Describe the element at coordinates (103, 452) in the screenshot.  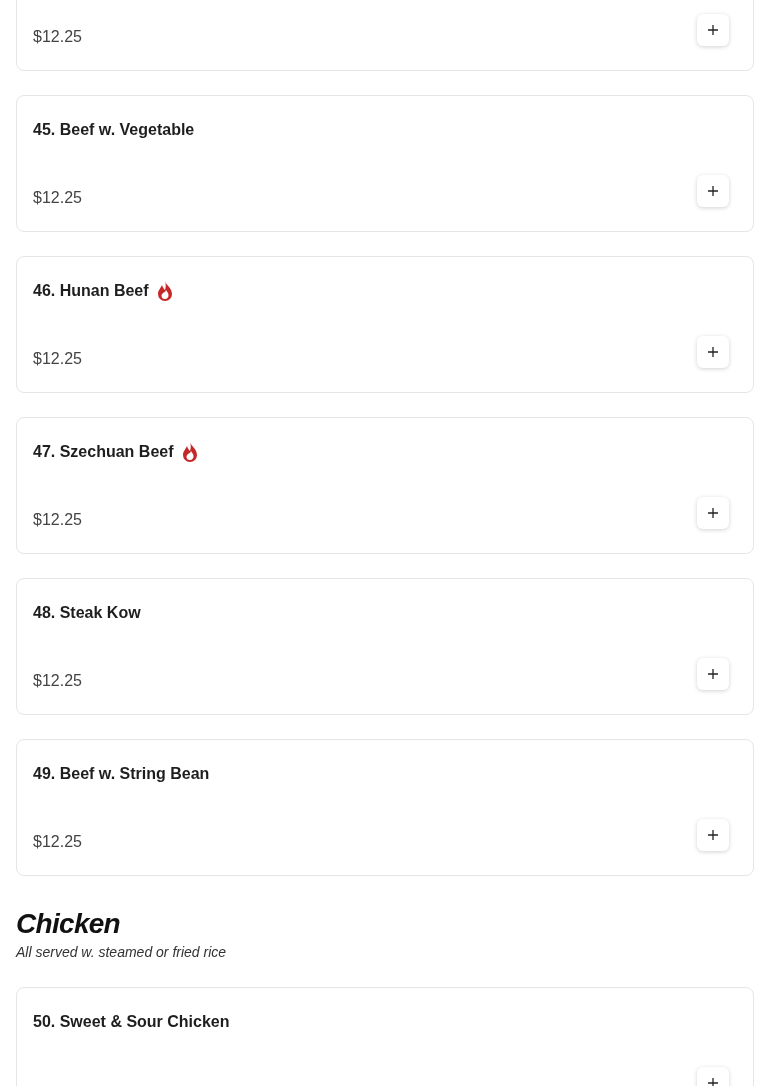
I see `item-name: 47. Szechuan Beef` at that location.